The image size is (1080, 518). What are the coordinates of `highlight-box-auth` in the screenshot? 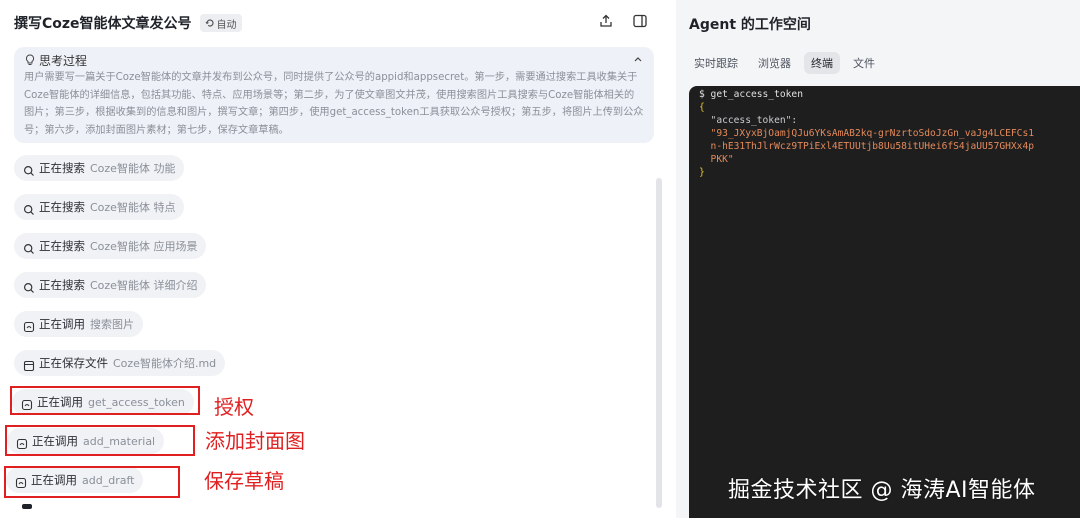 It's located at (105, 400).